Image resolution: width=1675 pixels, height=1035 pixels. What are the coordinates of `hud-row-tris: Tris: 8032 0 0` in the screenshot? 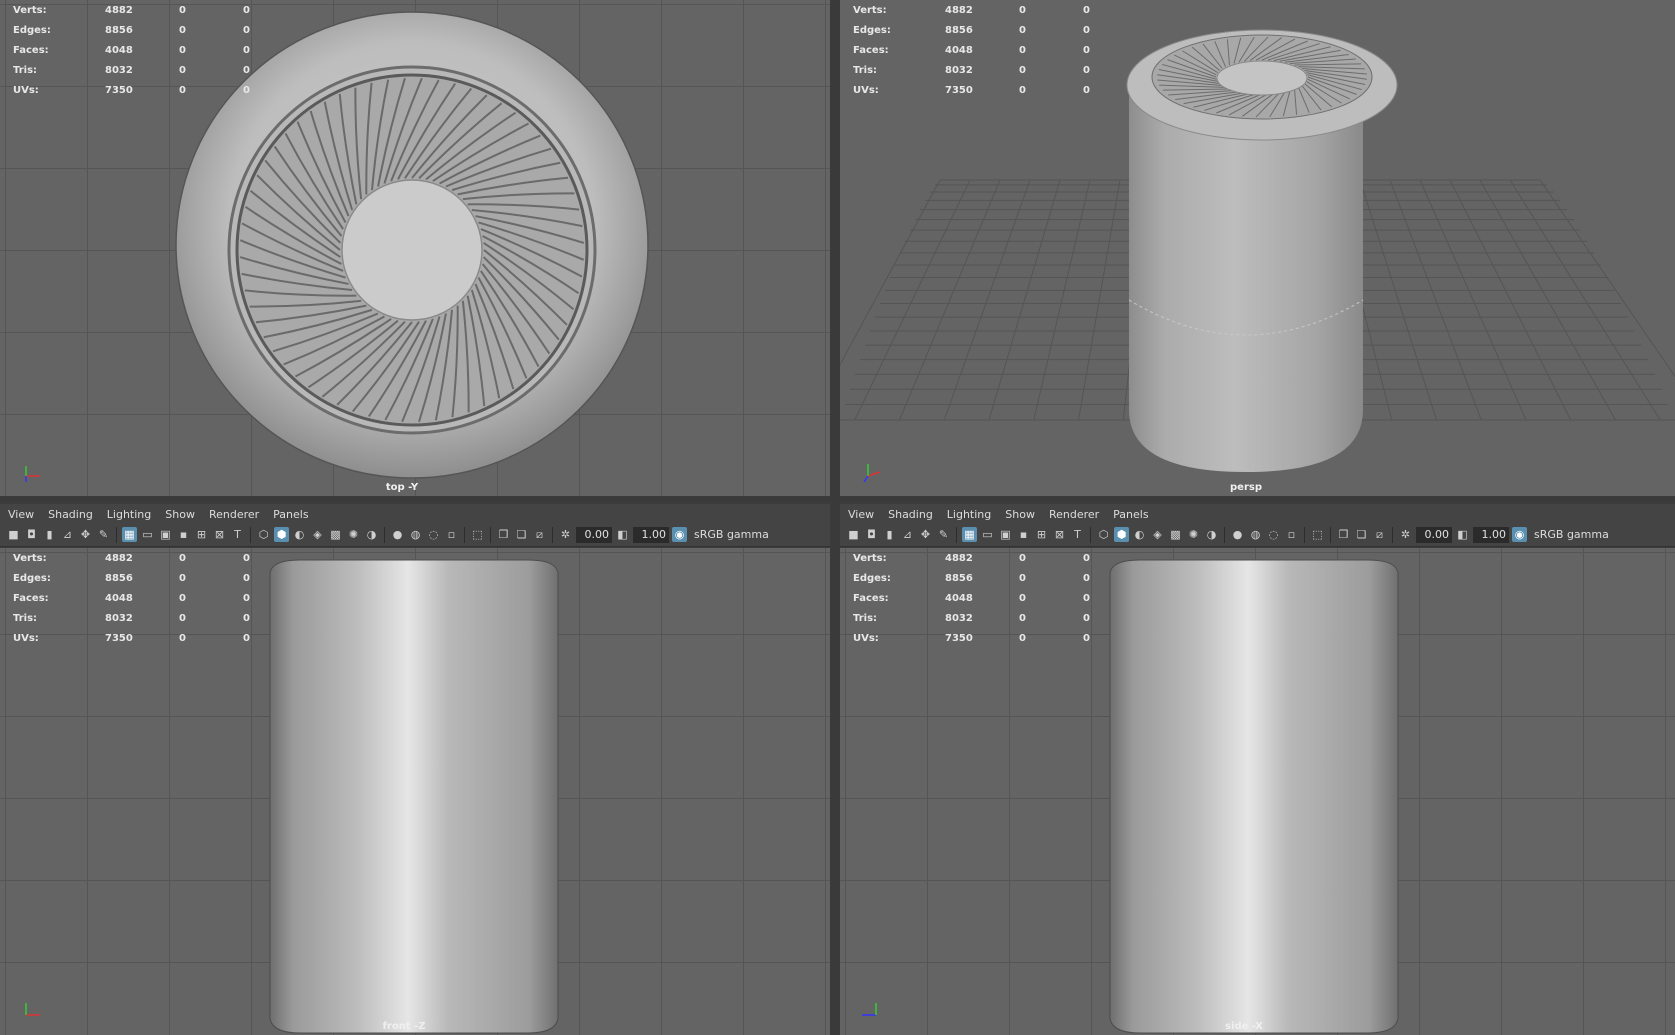 It's located at (971, 618).